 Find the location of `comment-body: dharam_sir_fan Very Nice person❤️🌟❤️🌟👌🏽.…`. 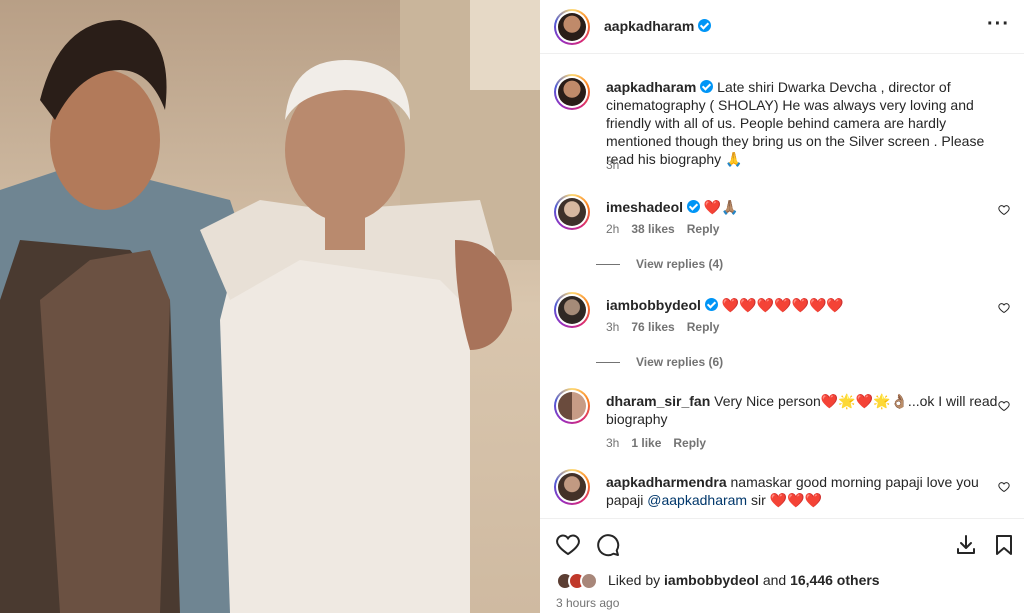

comment-body: dharam_sir_fan Very Nice person❤️🌟❤️🌟👌🏽.… is located at coordinates (802, 410).